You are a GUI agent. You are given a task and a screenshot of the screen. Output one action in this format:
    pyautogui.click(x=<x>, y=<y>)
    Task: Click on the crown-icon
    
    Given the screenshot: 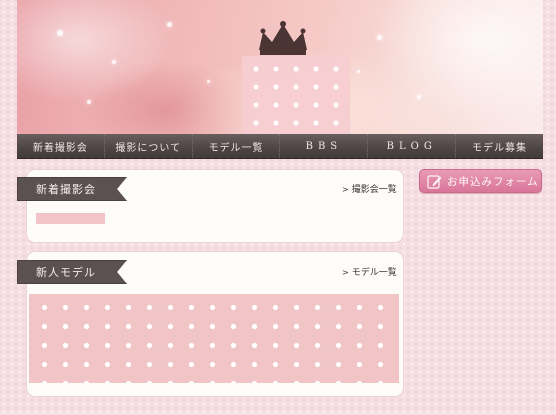 What is the action you would take?
    pyautogui.click(x=283, y=38)
    